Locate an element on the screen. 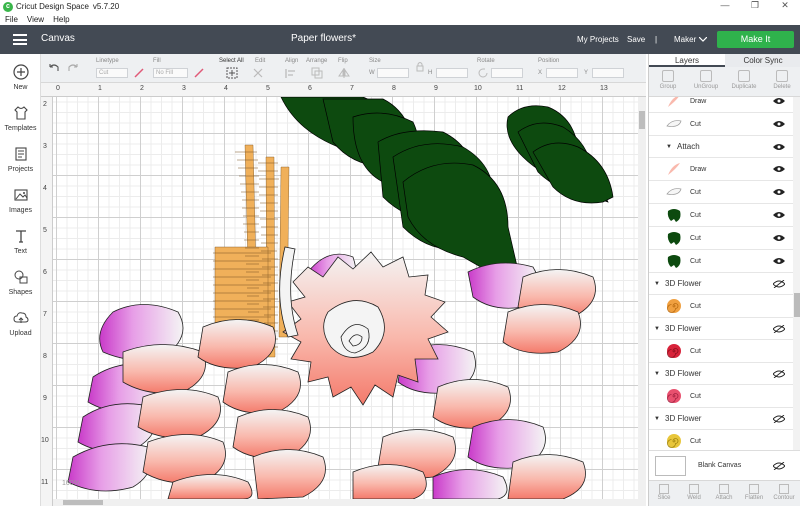  machine-selector: Maker is located at coordinates (685, 39).